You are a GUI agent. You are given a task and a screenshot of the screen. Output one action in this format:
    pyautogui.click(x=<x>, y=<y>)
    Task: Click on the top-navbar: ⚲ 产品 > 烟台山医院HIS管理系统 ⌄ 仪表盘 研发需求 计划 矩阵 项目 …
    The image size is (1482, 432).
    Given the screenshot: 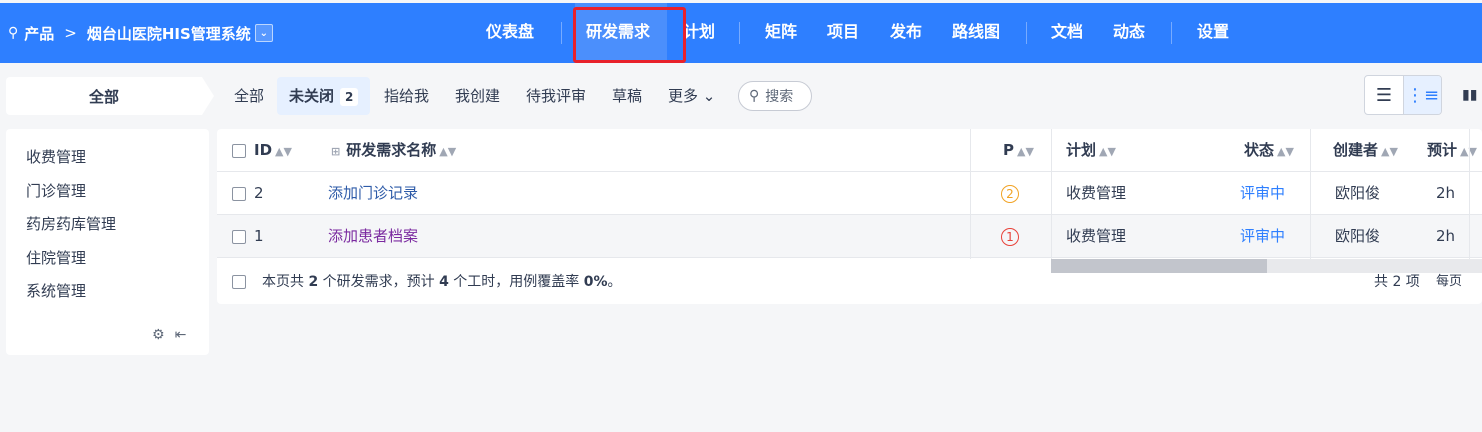 What is the action you would take?
    pyautogui.click(x=741, y=33)
    